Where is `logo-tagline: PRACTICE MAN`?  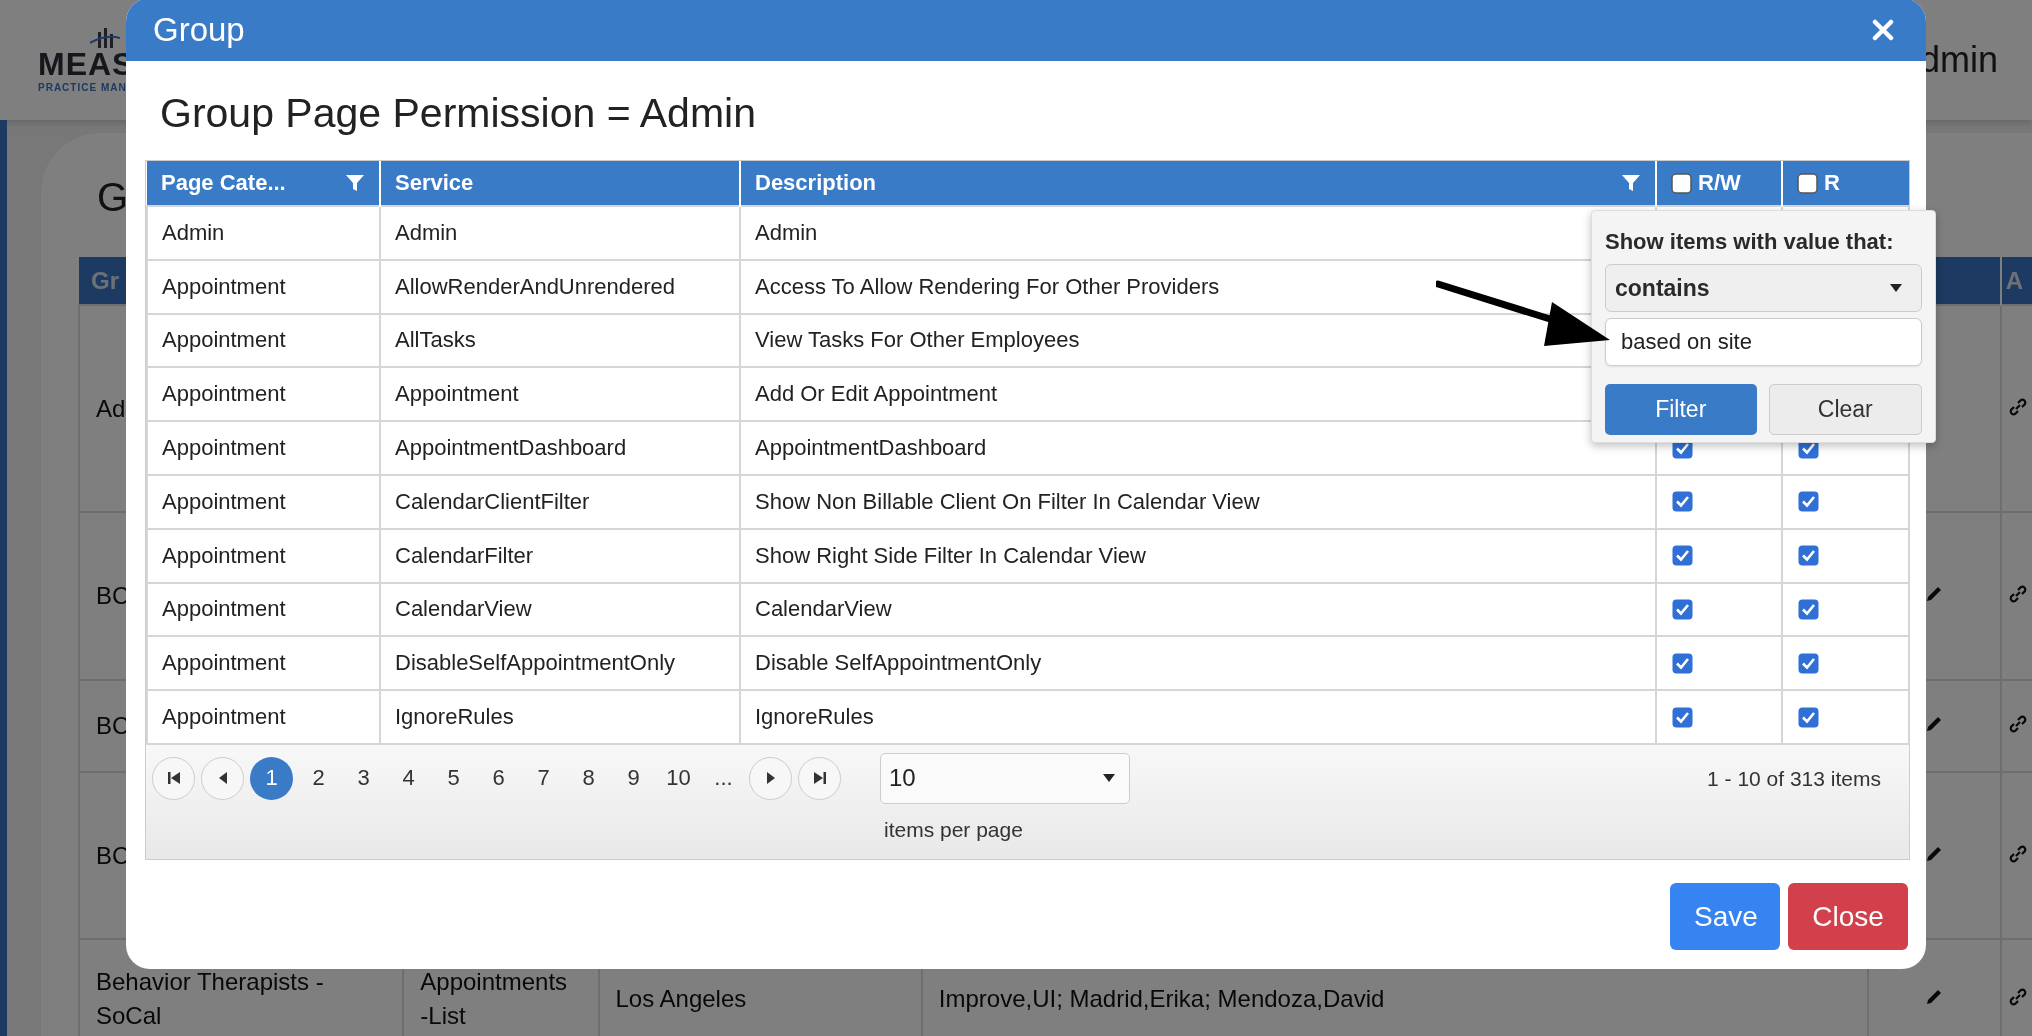 logo-tagline: PRACTICE MAN is located at coordinates (82, 87).